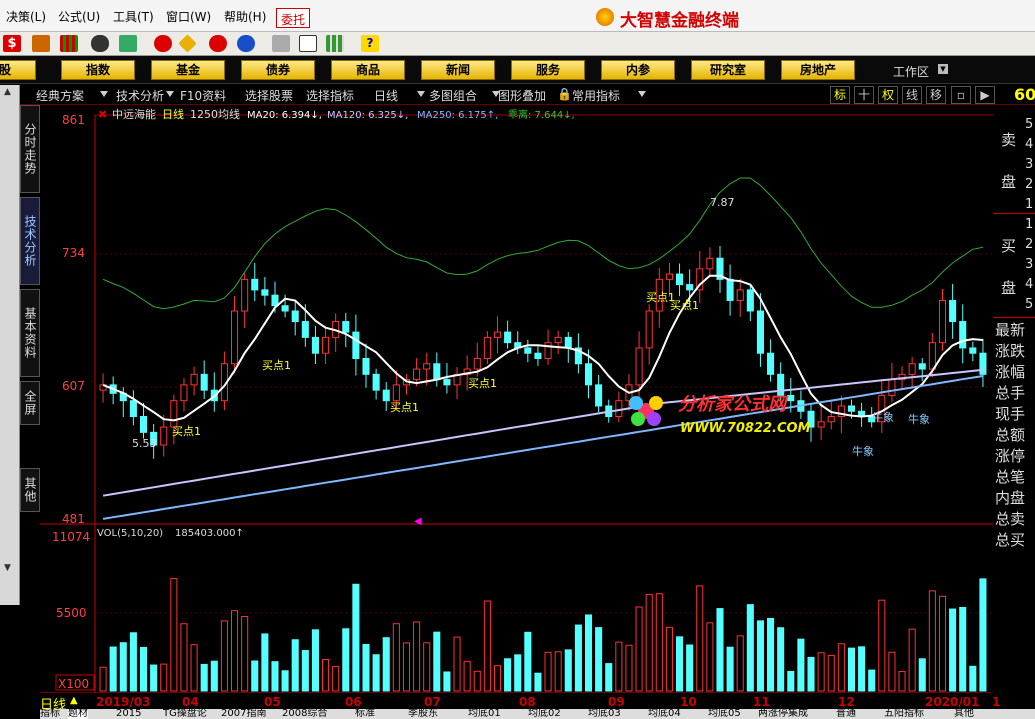 This screenshot has height=719, width=1035. I want to click on nav-news: 新闻, so click(458, 70).